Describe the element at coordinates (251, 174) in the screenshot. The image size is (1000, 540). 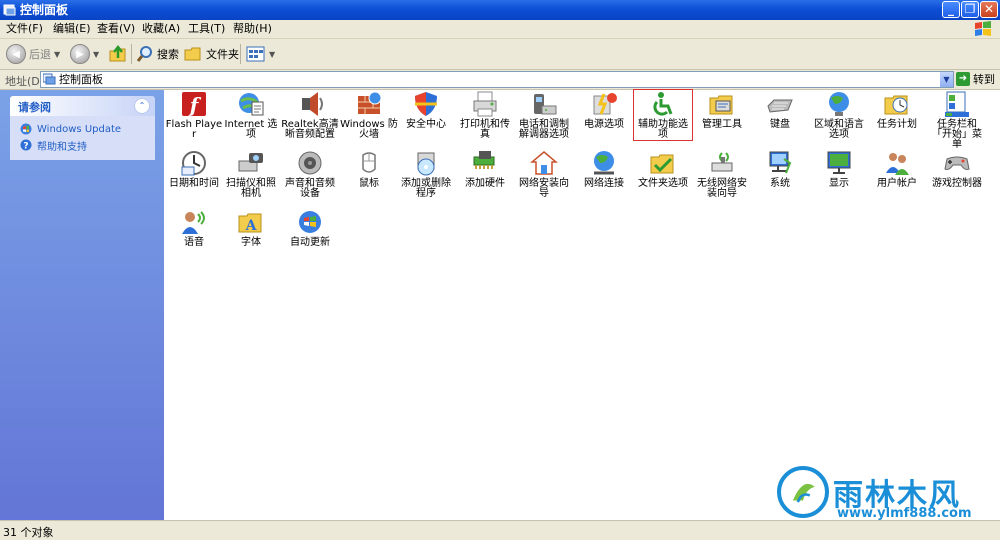
I see `control-panel-item: 扫描仪和照相机` at that location.